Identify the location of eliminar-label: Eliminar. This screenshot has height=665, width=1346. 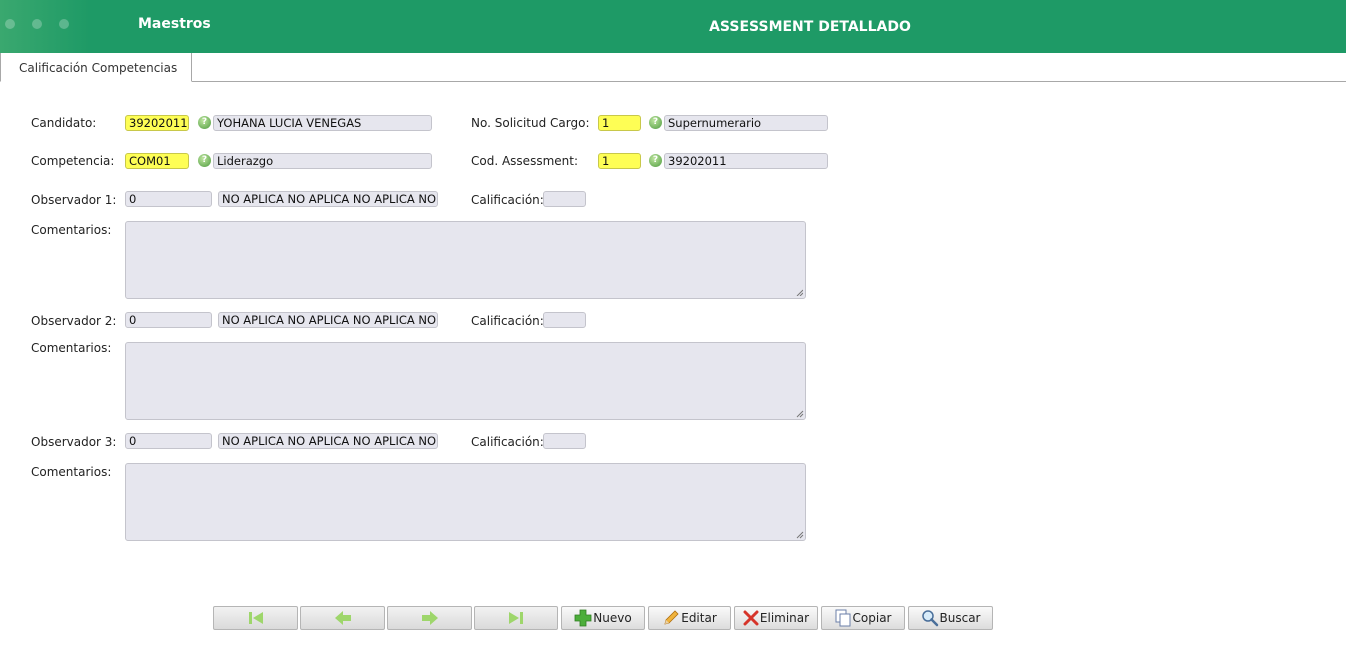
(784, 618).